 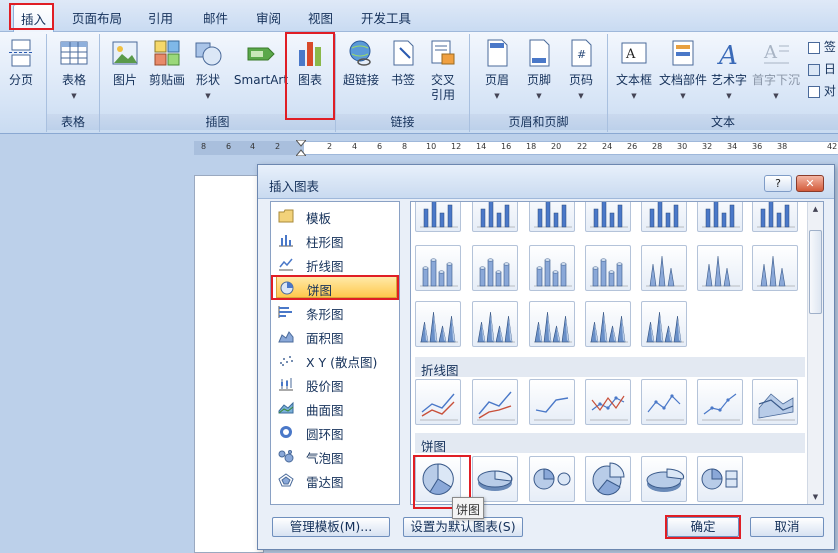 I want to click on scroll-up-icon: ▲, so click(x=815, y=209).